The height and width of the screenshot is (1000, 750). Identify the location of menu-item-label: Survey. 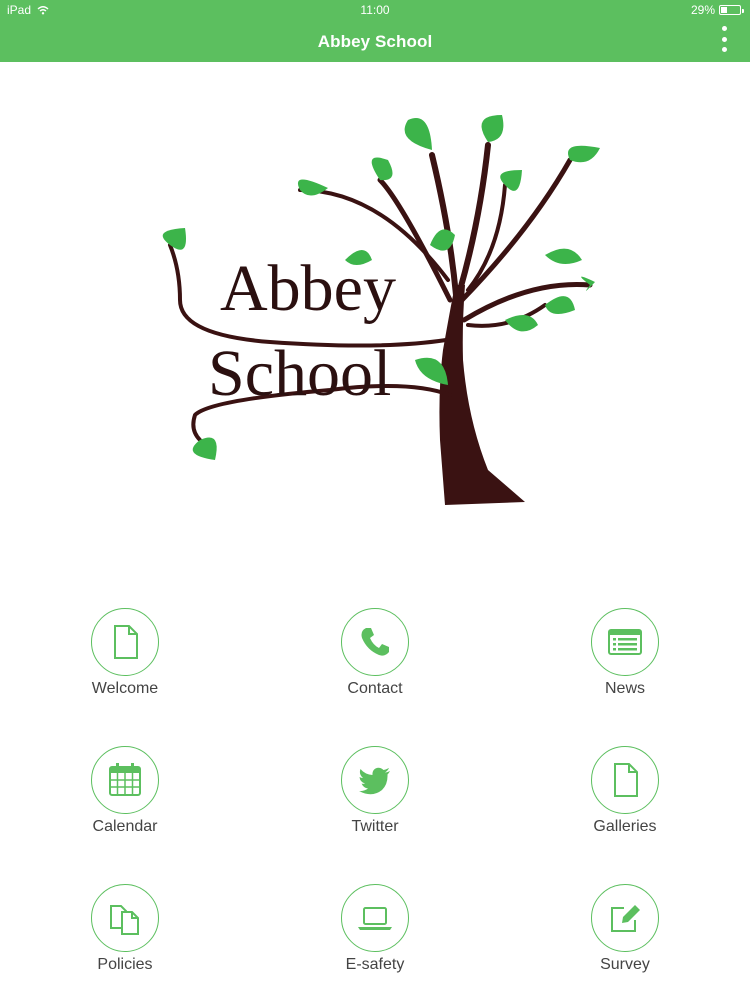
(625, 964).